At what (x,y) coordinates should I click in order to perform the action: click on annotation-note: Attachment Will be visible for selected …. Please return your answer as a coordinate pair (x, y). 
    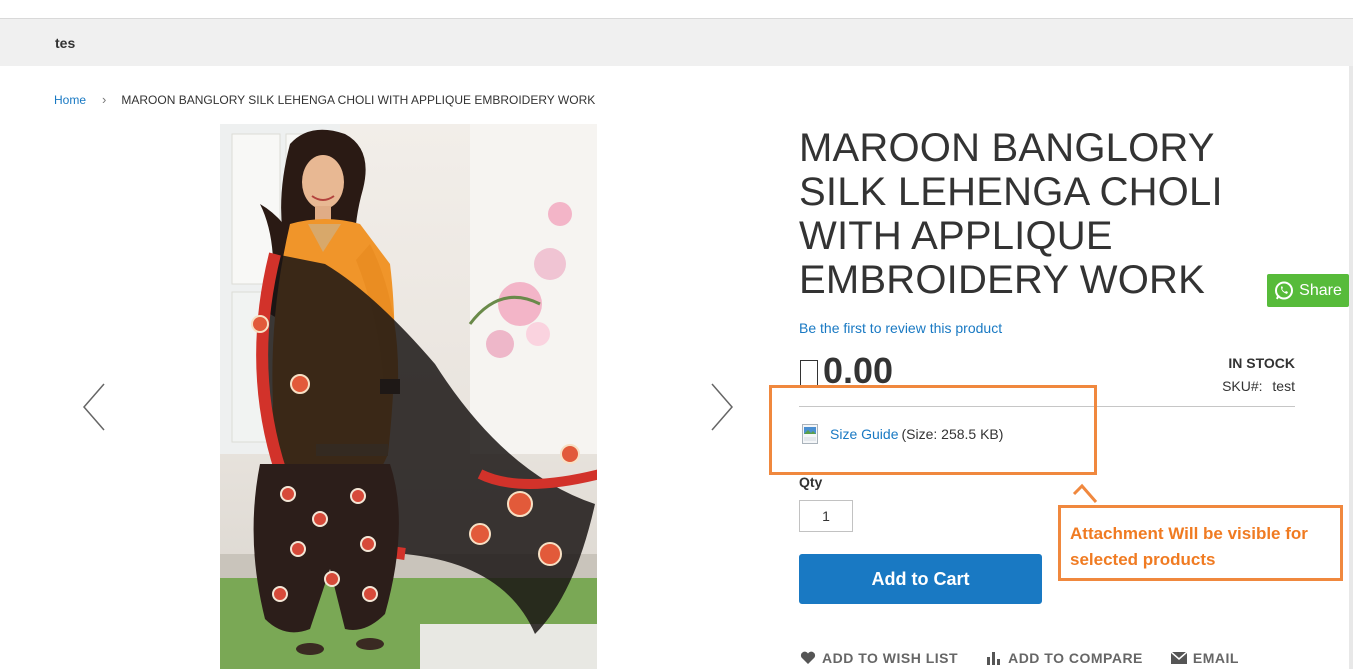
    Looking at the image, I should click on (1200, 543).